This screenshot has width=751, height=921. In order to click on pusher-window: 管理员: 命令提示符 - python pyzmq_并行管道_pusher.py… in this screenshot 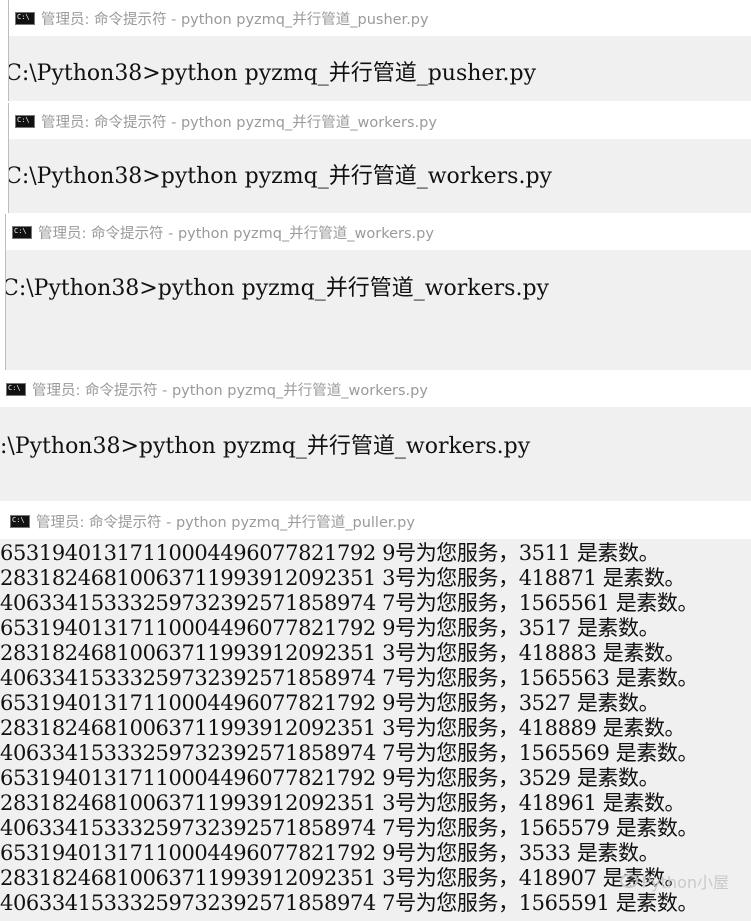, I will do `click(379, 50)`.